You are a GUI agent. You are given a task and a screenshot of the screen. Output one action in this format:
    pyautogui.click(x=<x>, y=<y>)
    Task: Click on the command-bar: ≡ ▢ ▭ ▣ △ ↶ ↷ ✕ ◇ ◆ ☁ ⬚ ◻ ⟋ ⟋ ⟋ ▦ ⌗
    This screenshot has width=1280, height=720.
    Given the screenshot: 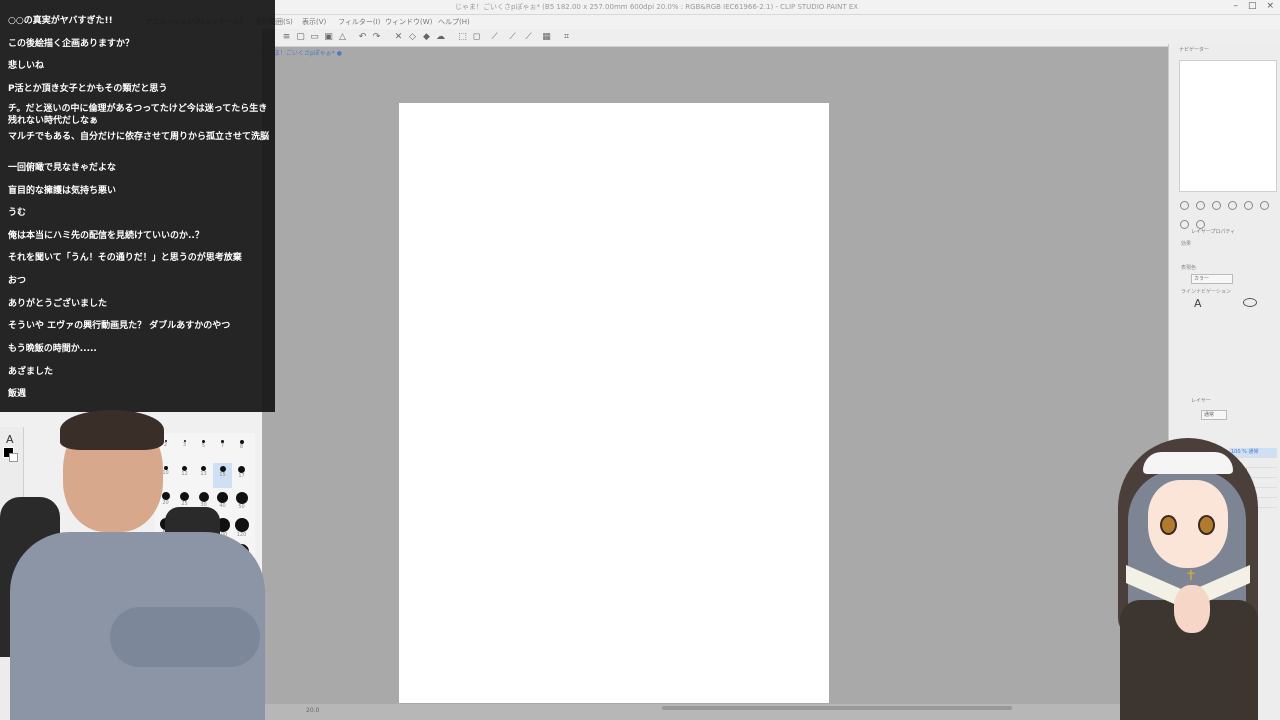 What is the action you would take?
    pyautogui.click(x=777, y=38)
    